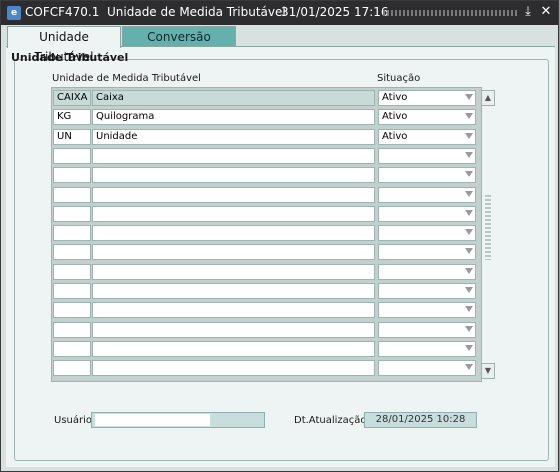 This screenshot has height=472, width=560. What do you see at coordinates (488, 227) in the screenshot?
I see `scroll-thumb` at bounding box center [488, 227].